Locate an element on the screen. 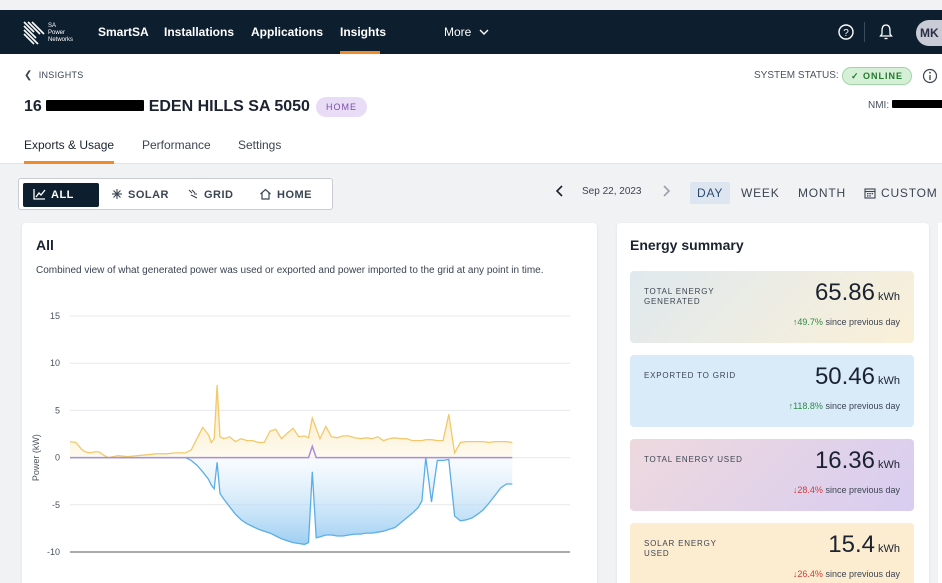 This screenshot has height=583, width=942. address-number: 16 is located at coordinates (33, 106).